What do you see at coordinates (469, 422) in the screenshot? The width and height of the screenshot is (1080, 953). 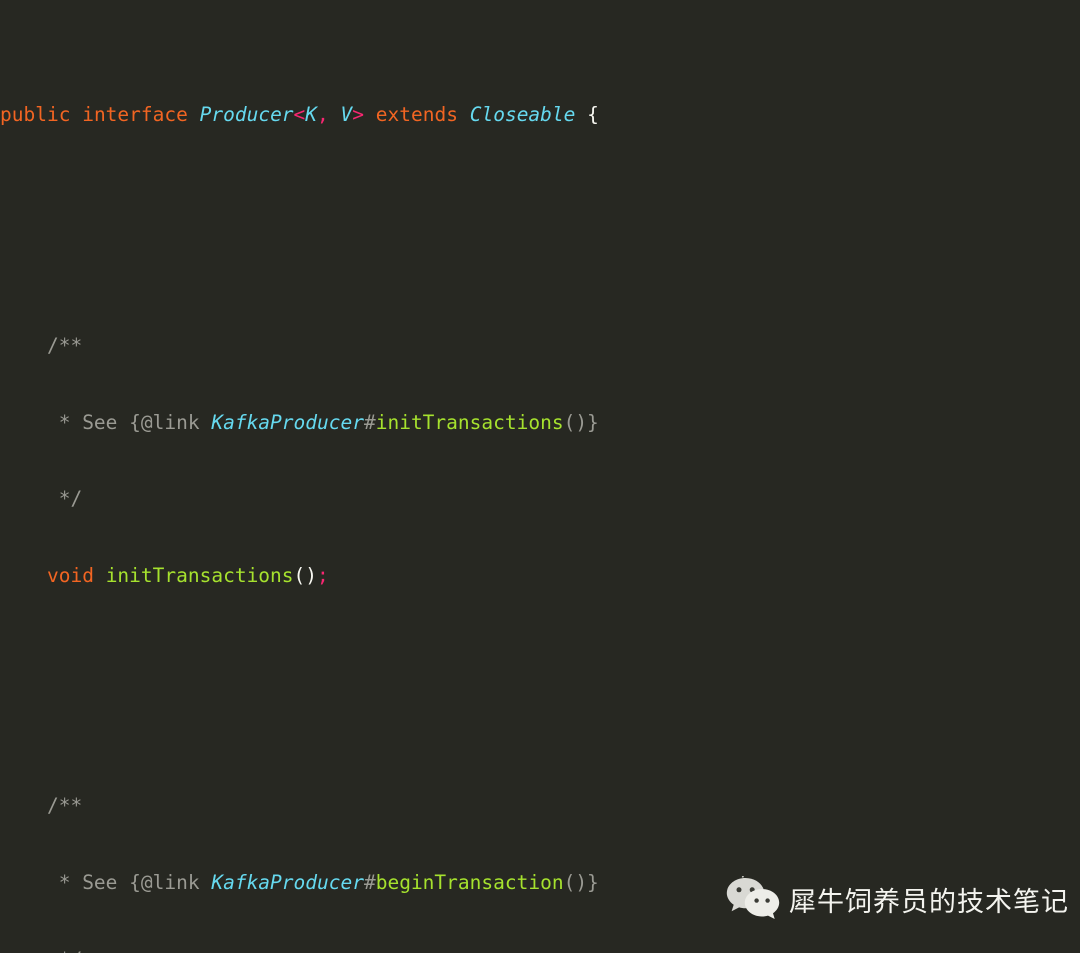 I see `javadoc-member-ref: initTransactions` at bounding box center [469, 422].